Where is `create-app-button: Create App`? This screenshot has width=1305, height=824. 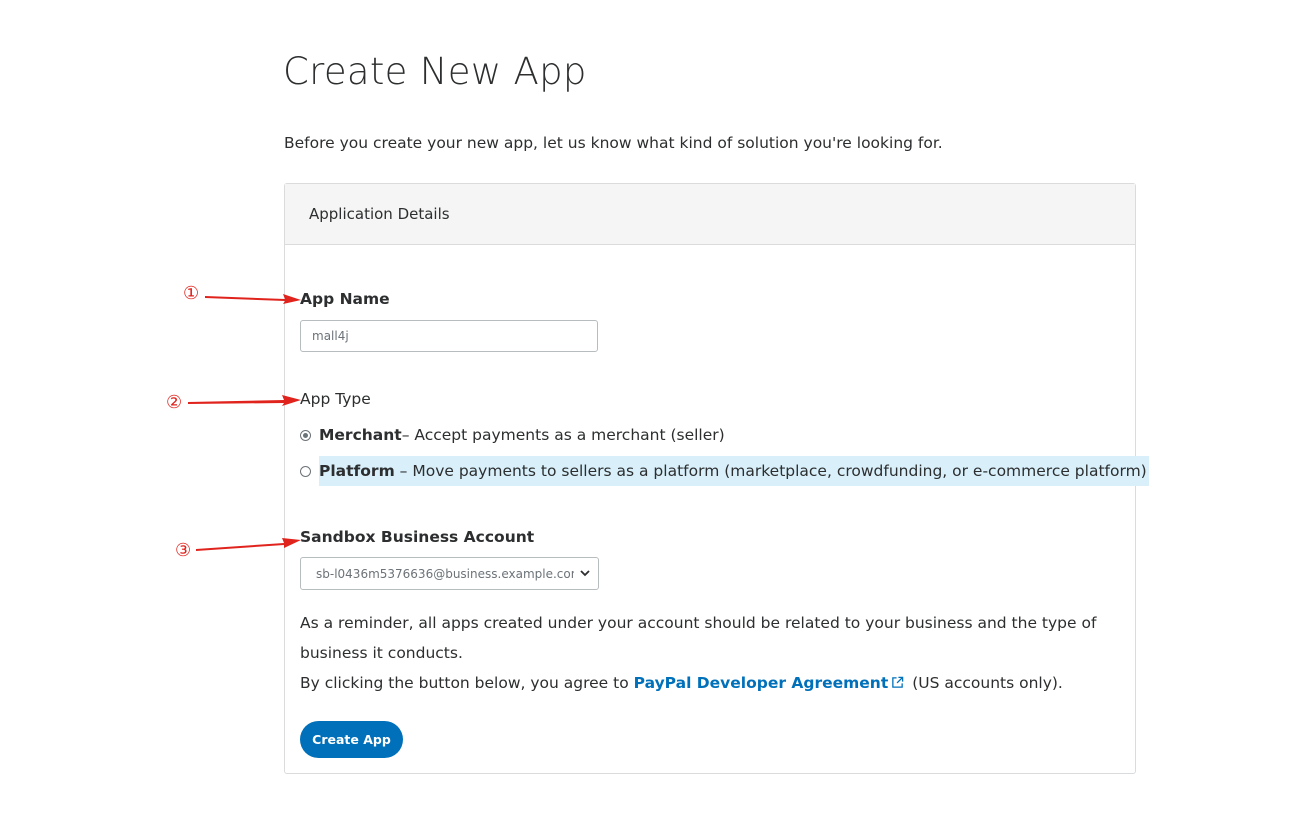 create-app-button: Create App is located at coordinates (351, 739).